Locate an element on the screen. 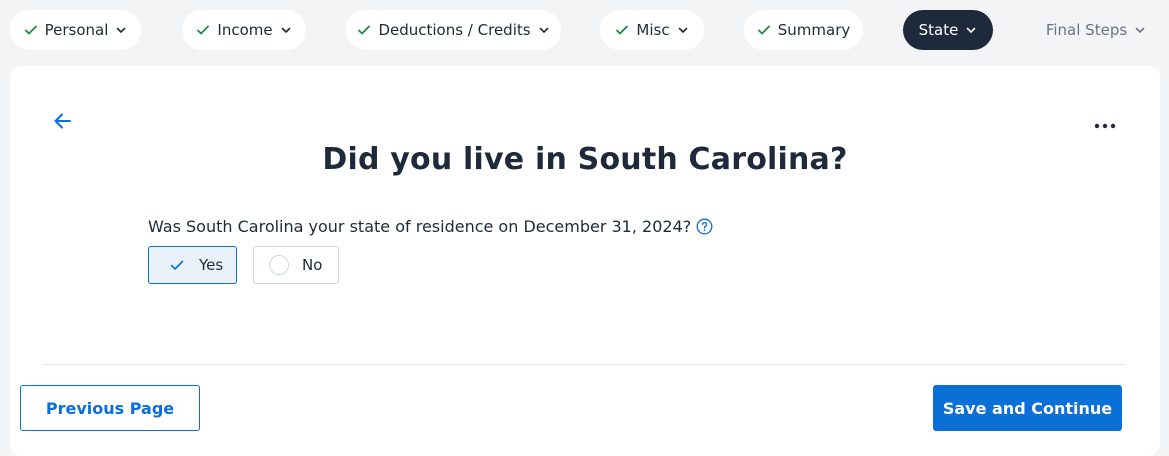 This screenshot has height=456, width=1169. previous-page-button: Previous Page is located at coordinates (110, 408).